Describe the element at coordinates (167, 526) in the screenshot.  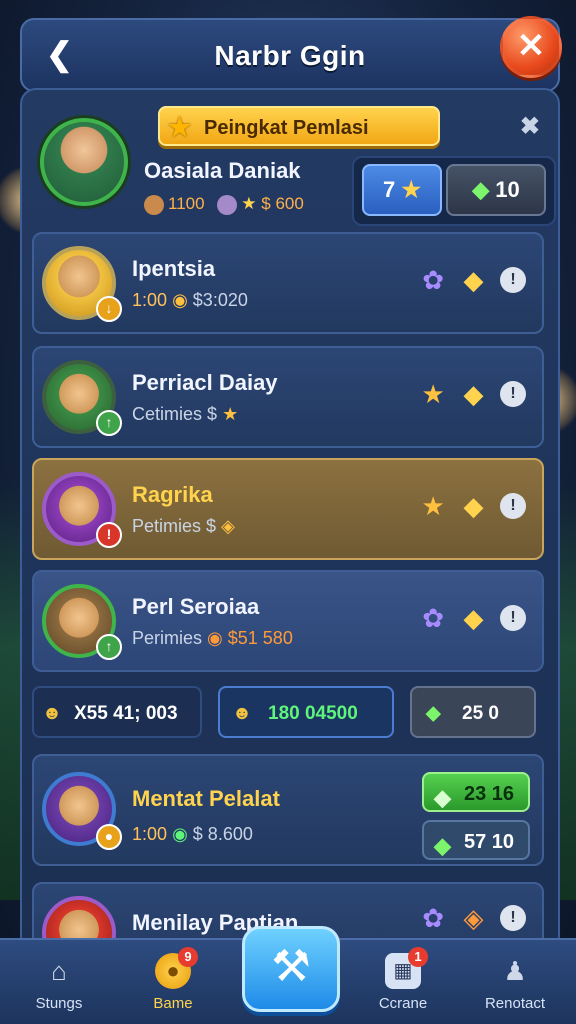
I see `stat-value: Petimies` at that location.